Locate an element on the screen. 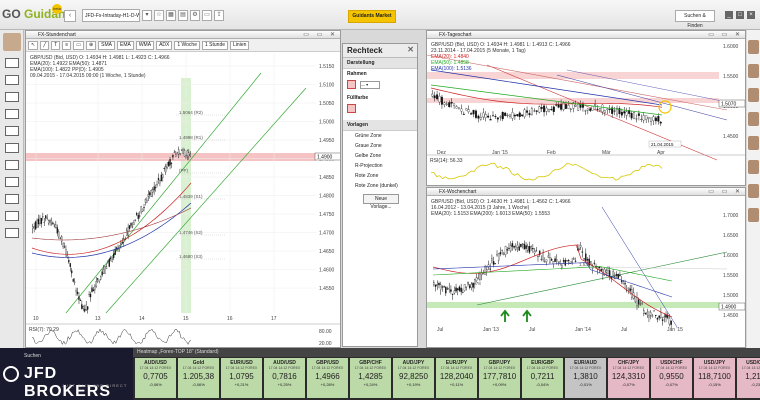 The image size is (760, 400). heatmap-tile: EUR/JPY 17.04 14:12 FOREX 128,2040 +0,11% is located at coordinates (456, 378).